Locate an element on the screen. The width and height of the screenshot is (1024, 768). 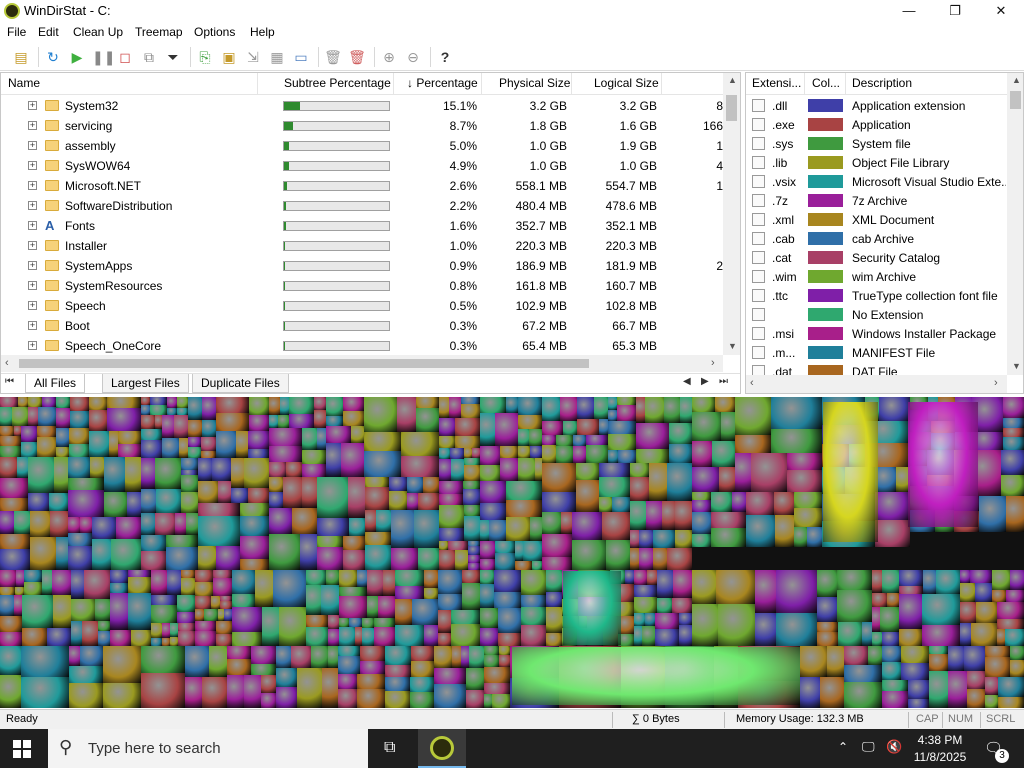
taskbar-time: 4:38 PM is located at coordinates (940, 740).